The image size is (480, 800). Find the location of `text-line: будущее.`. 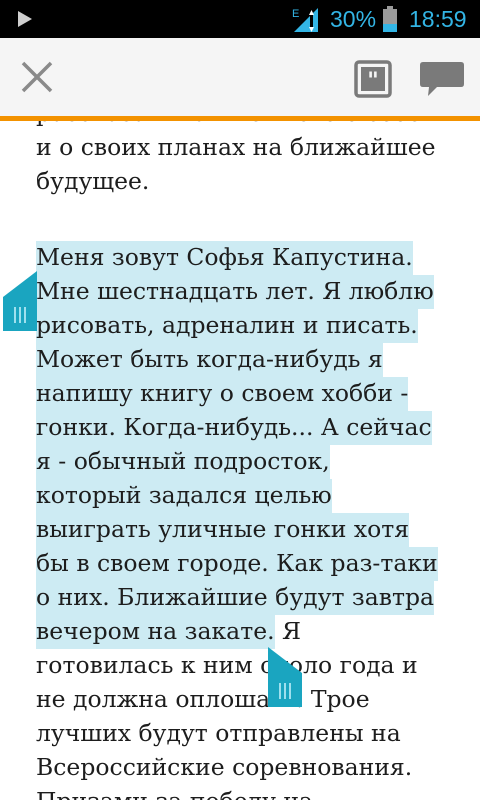

text-line: будущее. is located at coordinates (93, 181).